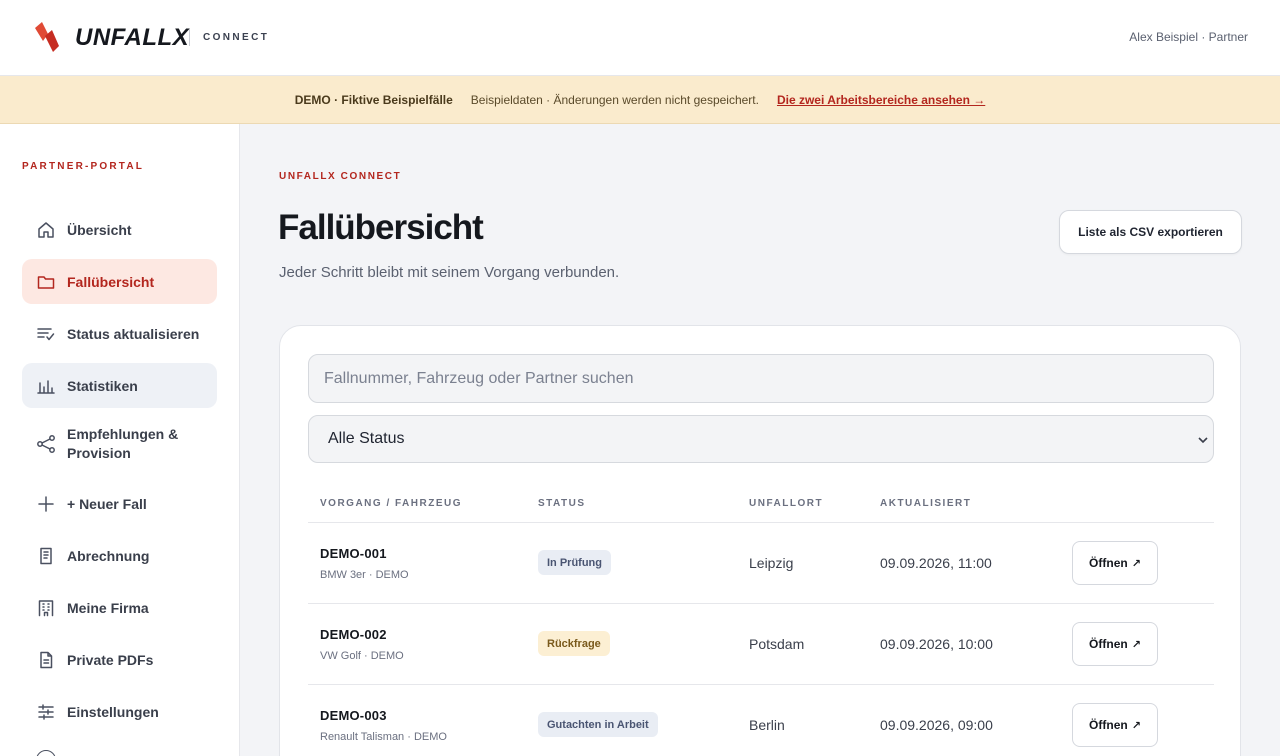 The height and width of the screenshot is (756, 1280). I want to click on case-place: Potsdam, so click(777, 644).